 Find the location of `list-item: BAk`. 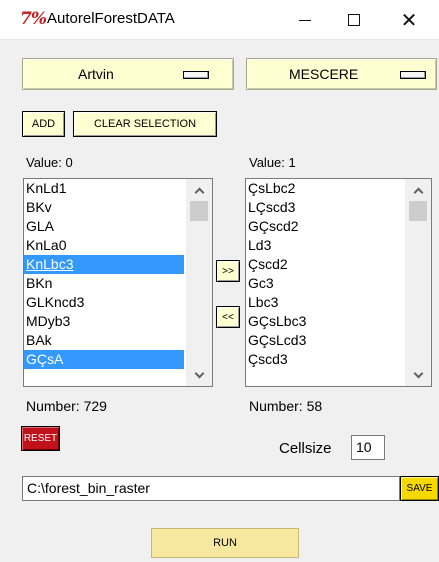

list-item: BAk is located at coordinates (104, 340).